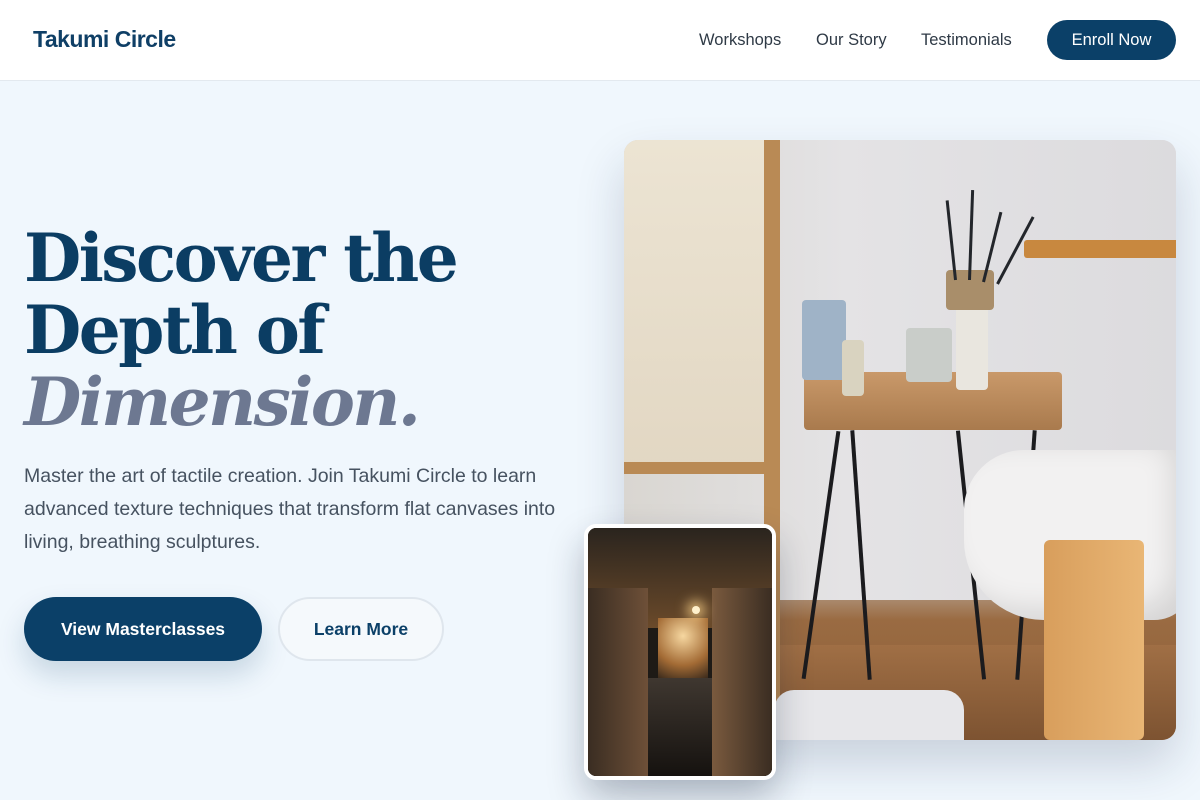  I want to click on nav-link-testimonials: Testimonials, so click(966, 40).